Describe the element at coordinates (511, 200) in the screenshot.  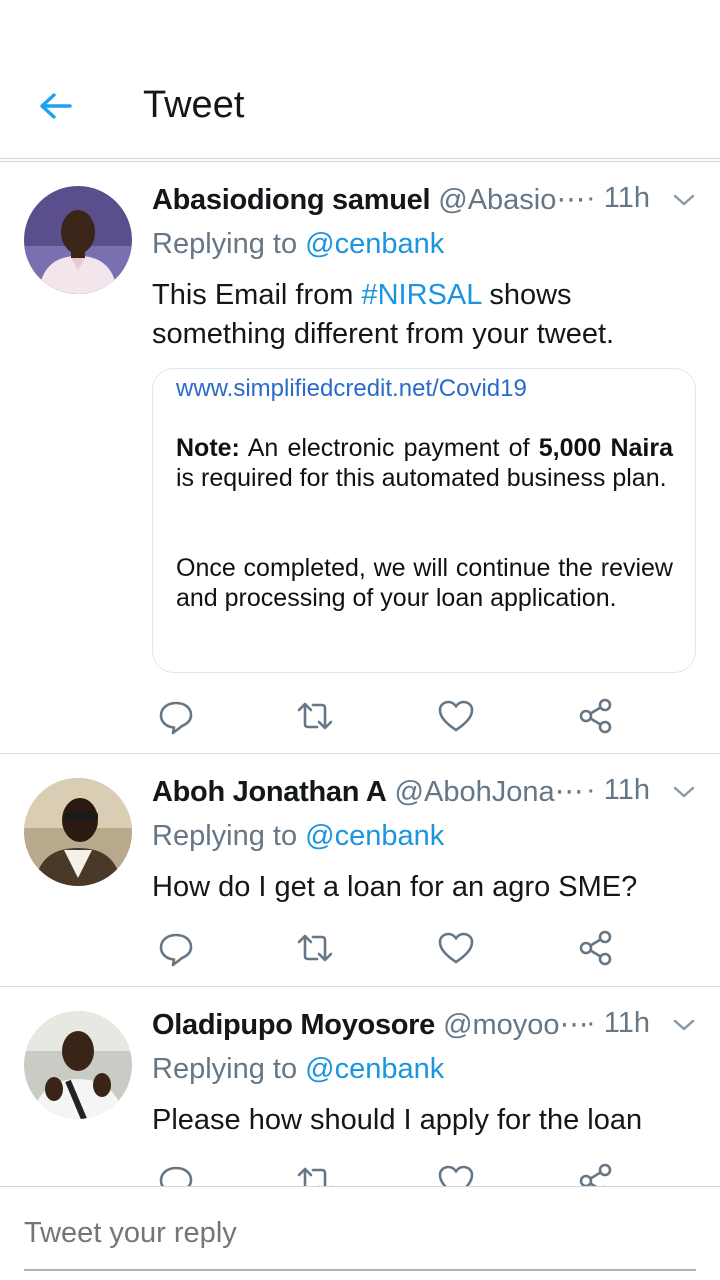
I see `author-handle: @Abasio⋯` at that location.